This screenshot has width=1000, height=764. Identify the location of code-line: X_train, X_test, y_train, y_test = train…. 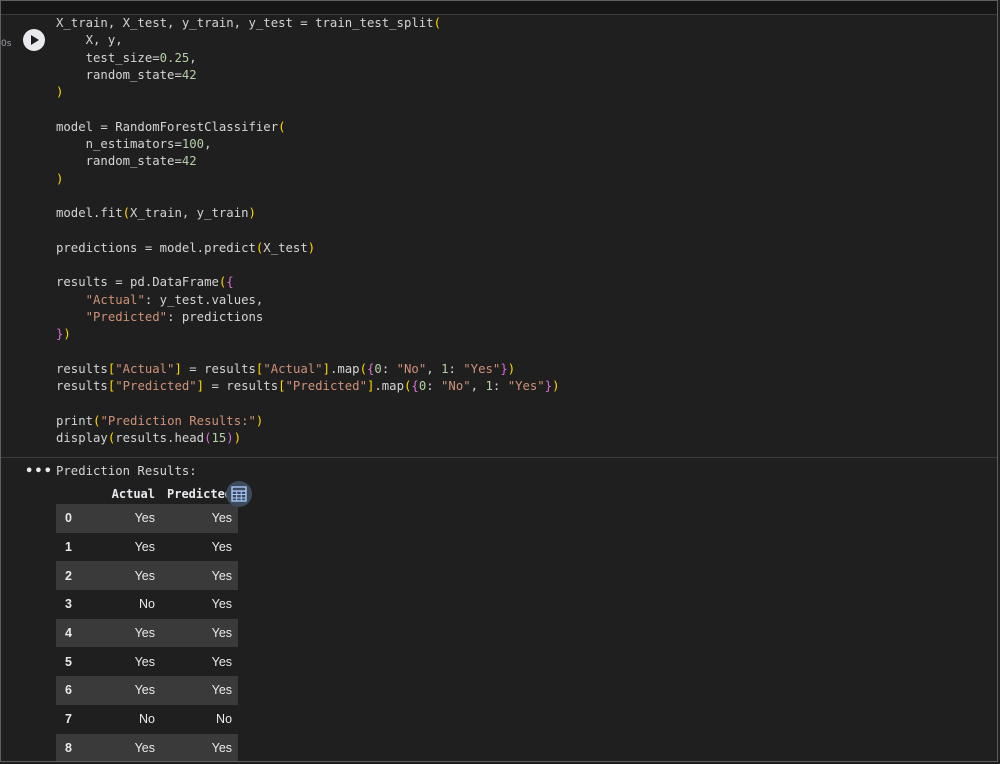
(308, 23).